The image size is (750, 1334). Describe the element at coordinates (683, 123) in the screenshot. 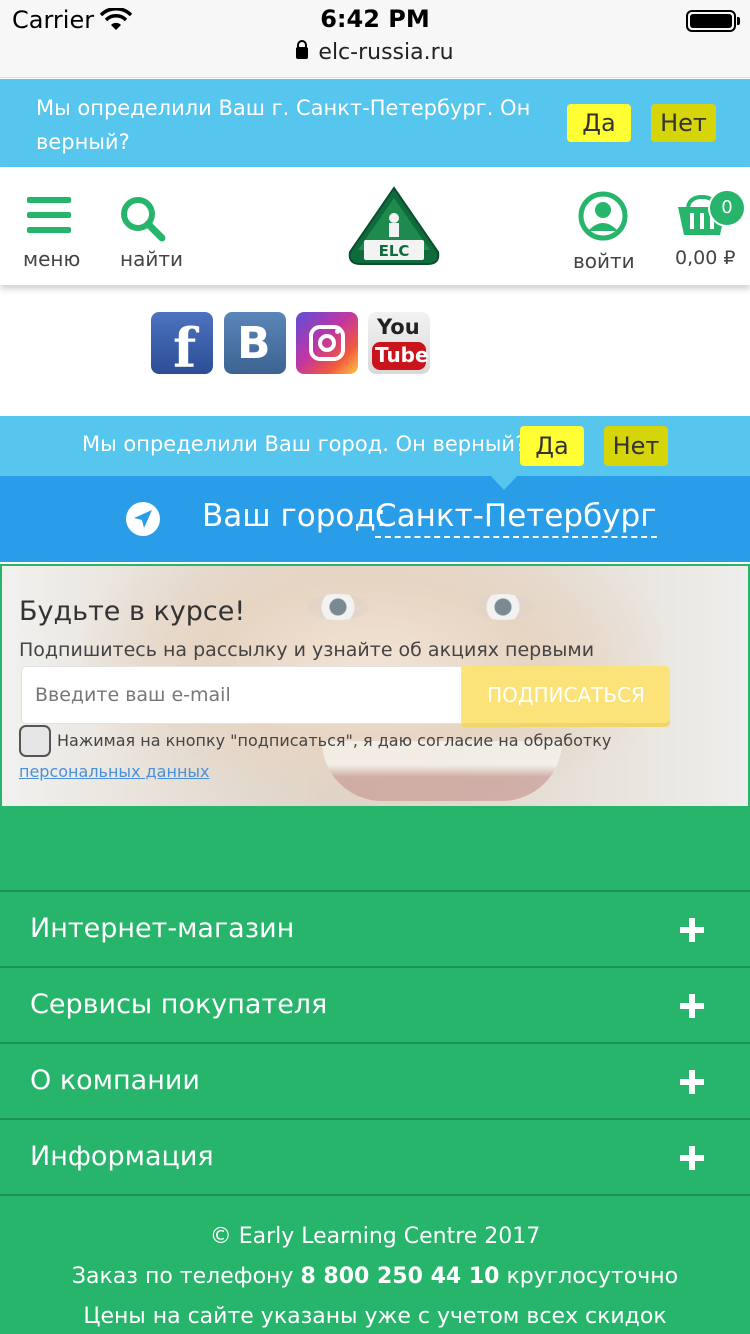

I see `city-no-button: Нет` at that location.